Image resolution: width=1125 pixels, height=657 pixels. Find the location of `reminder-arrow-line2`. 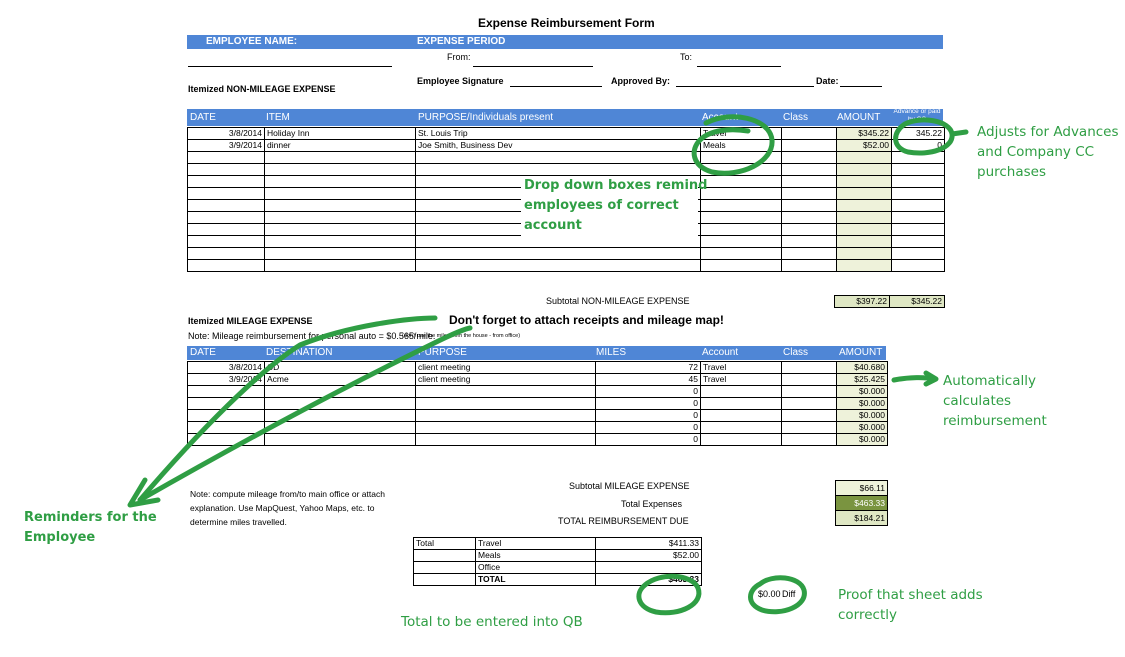

reminder-arrow-line2 is located at coordinates (305, 414).